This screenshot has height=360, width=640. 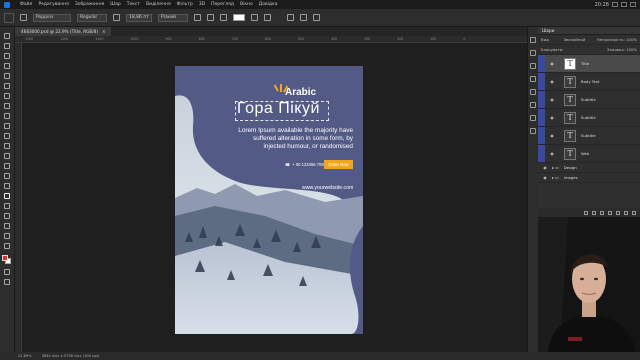 What do you see at coordinates (7, 226) in the screenshot?
I see `hand-tool-icon` at bounding box center [7, 226].